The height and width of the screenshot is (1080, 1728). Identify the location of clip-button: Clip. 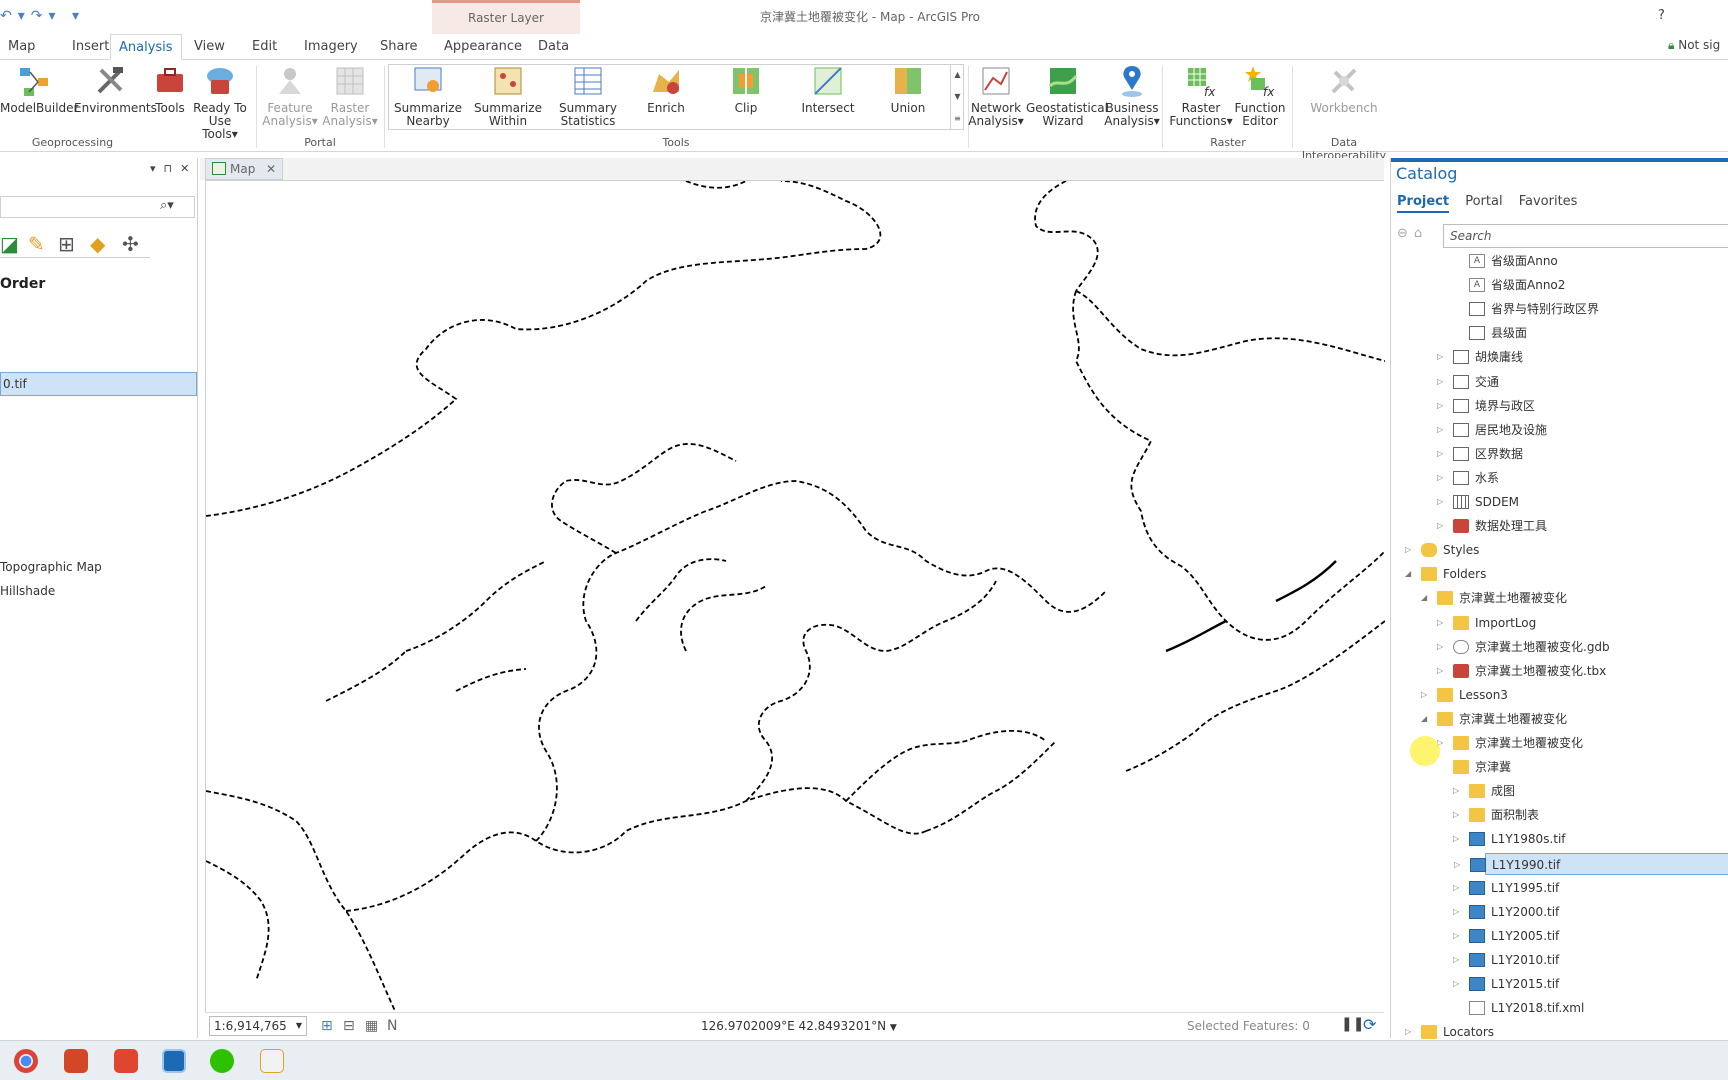
(746, 89).